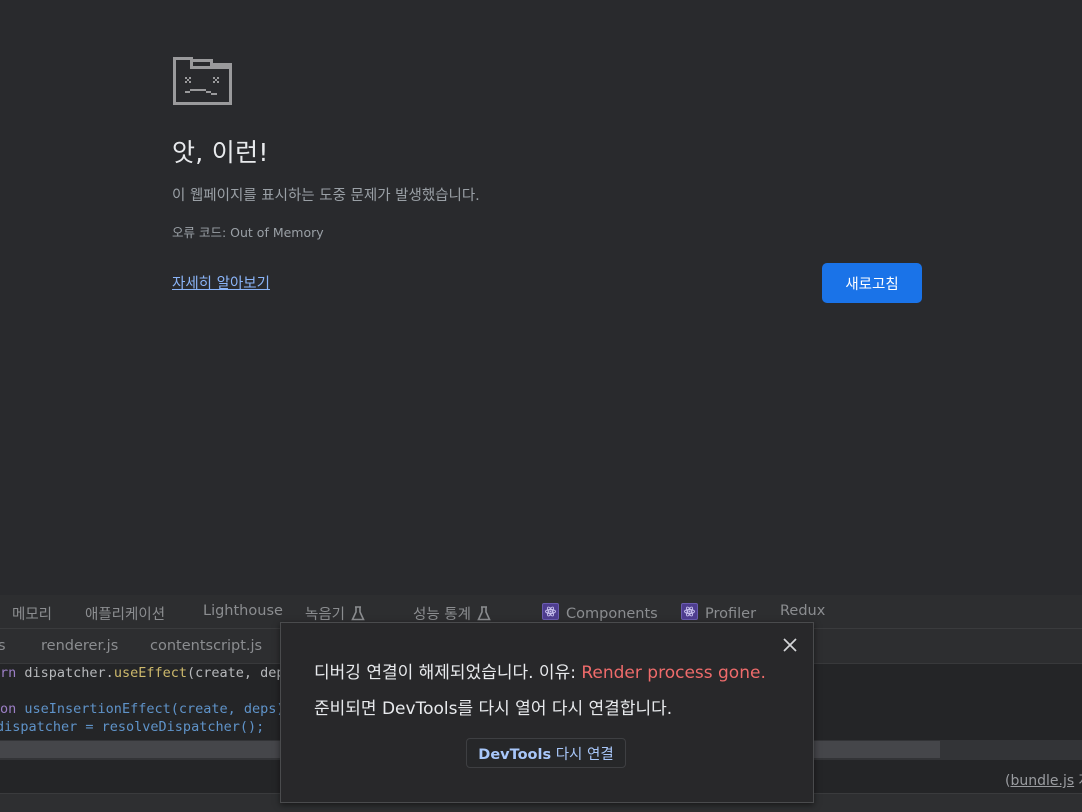 The height and width of the screenshot is (812, 1082). I want to click on file-tab-renderer: renderer.js, so click(79, 646).